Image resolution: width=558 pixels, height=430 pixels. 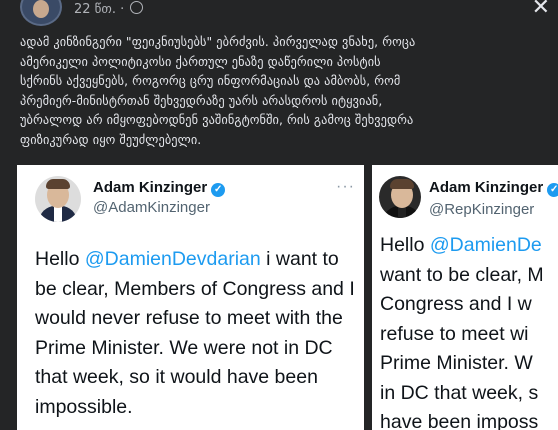 What do you see at coordinates (456, 363) in the screenshot?
I see `tweet-line: Prime Minister. W` at bounding box center [456, 363].